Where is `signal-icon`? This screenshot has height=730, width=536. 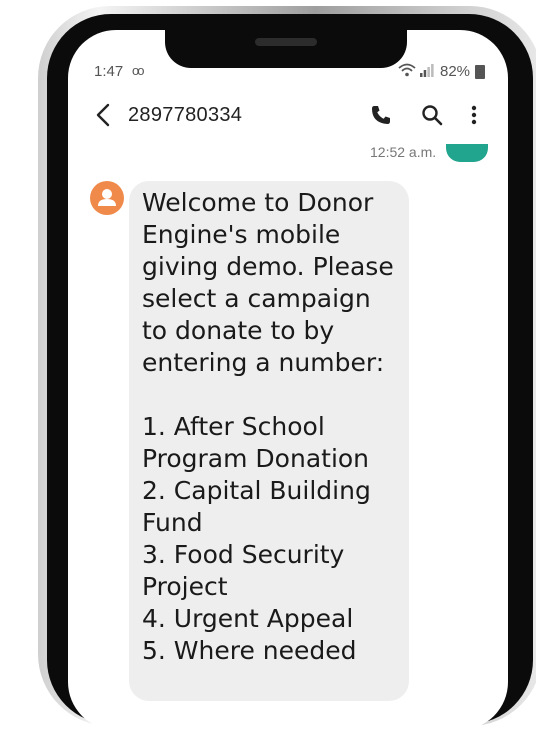 signal-icon is located at coordinates (427, 70).